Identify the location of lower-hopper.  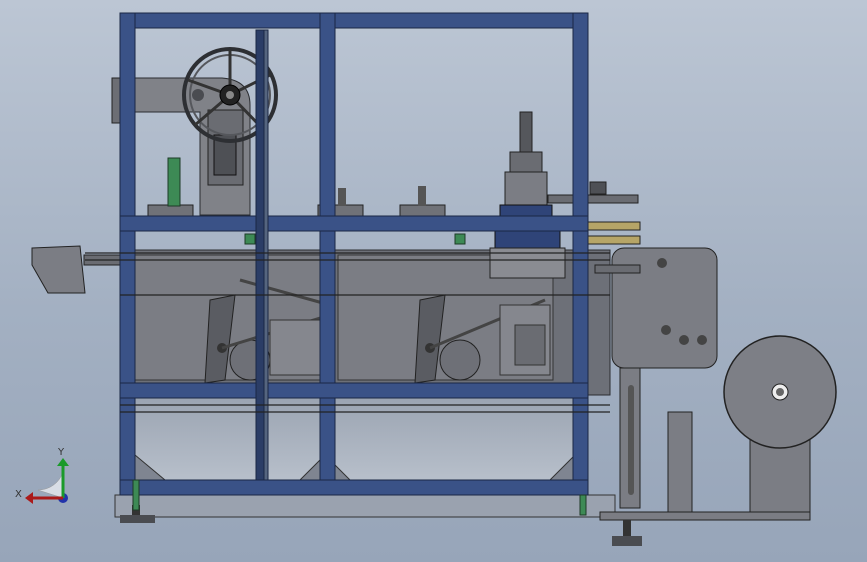
(357, 440).